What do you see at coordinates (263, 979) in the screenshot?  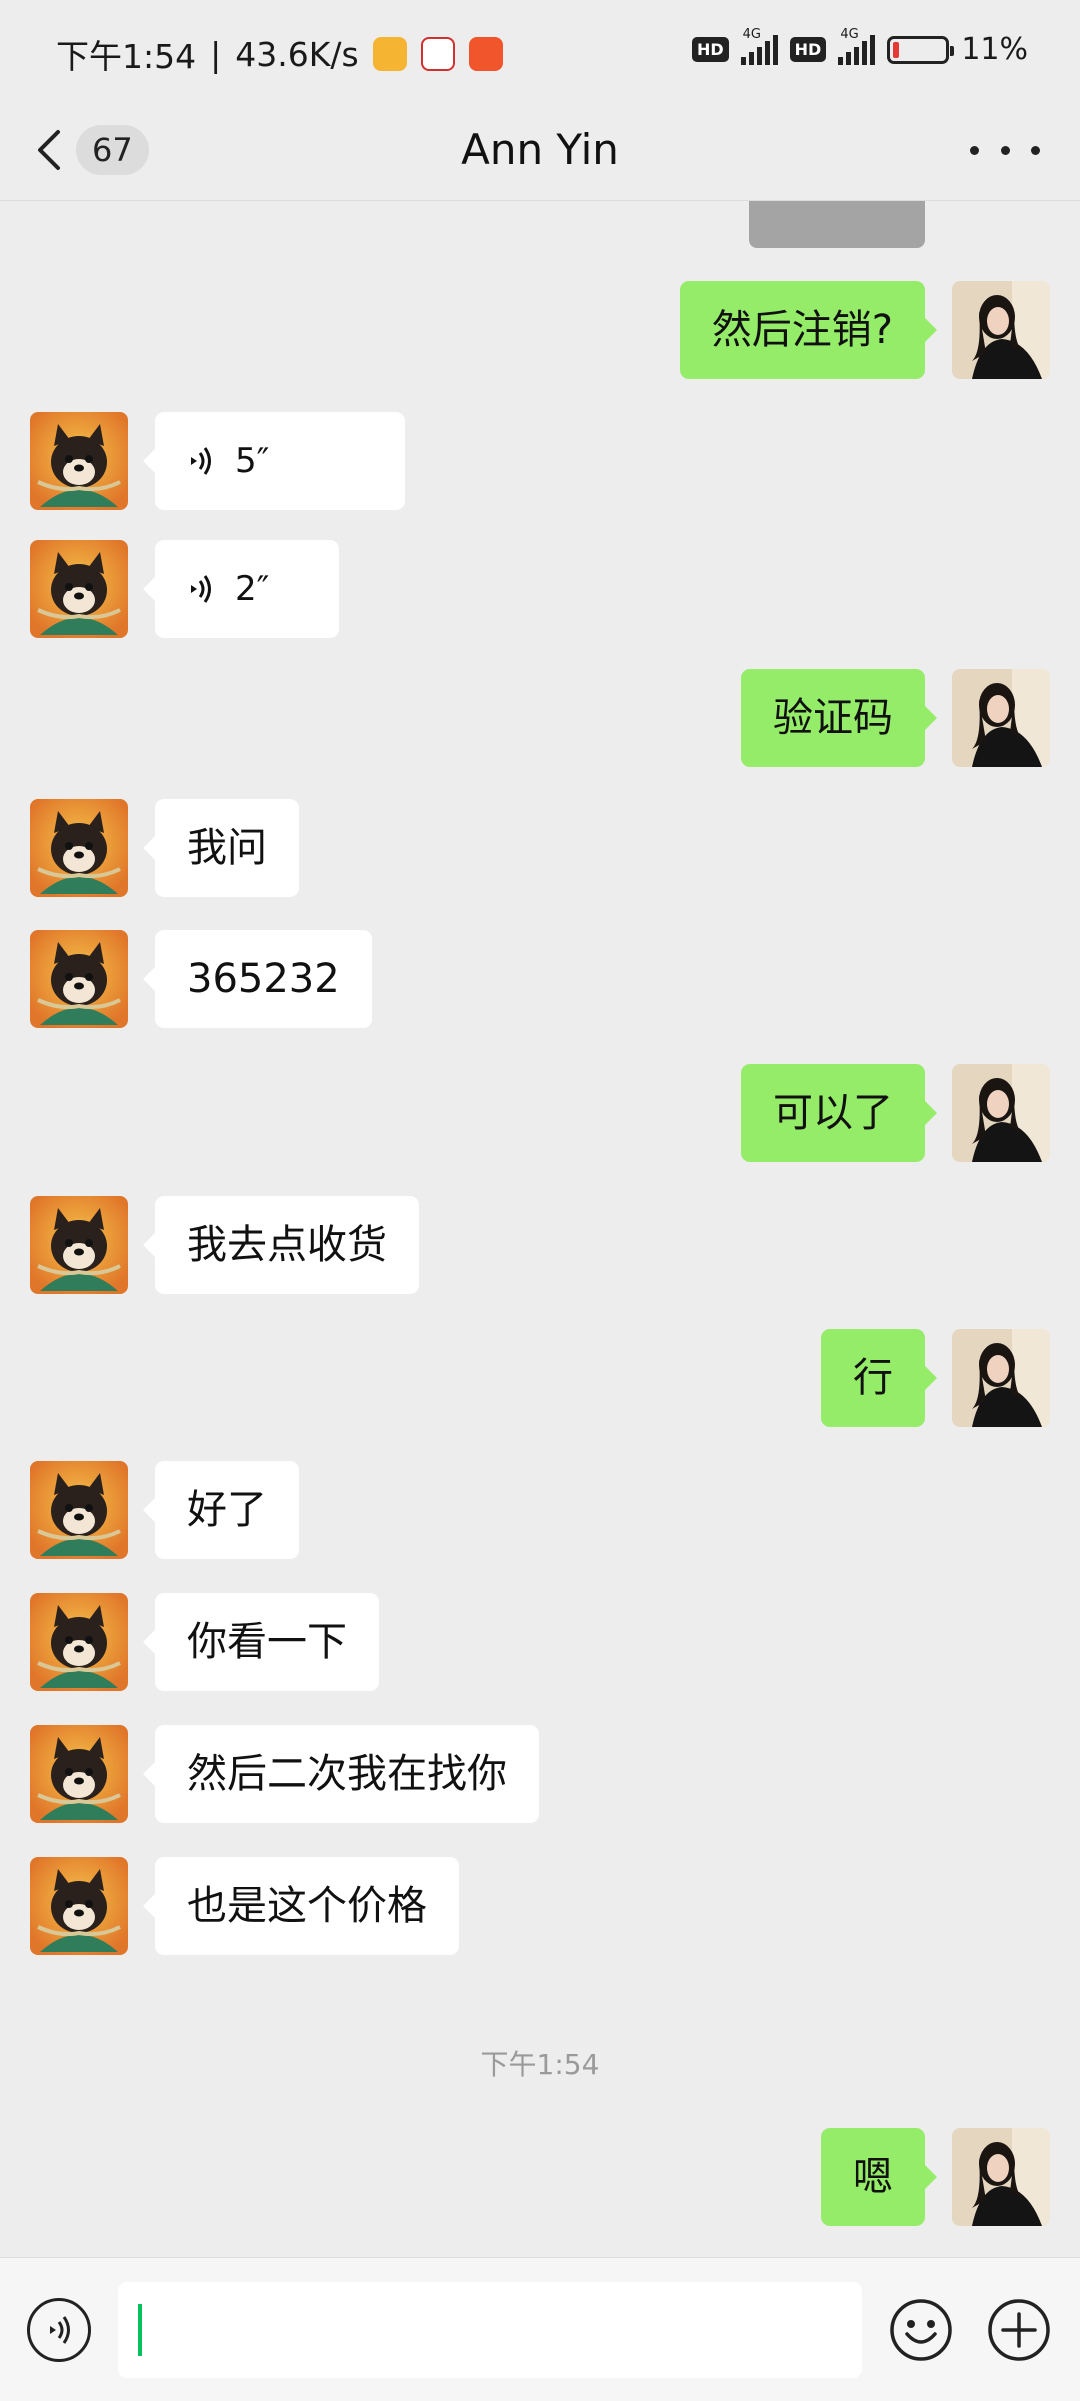 I see `message-text: 365232` at bounding box center [263, 979].